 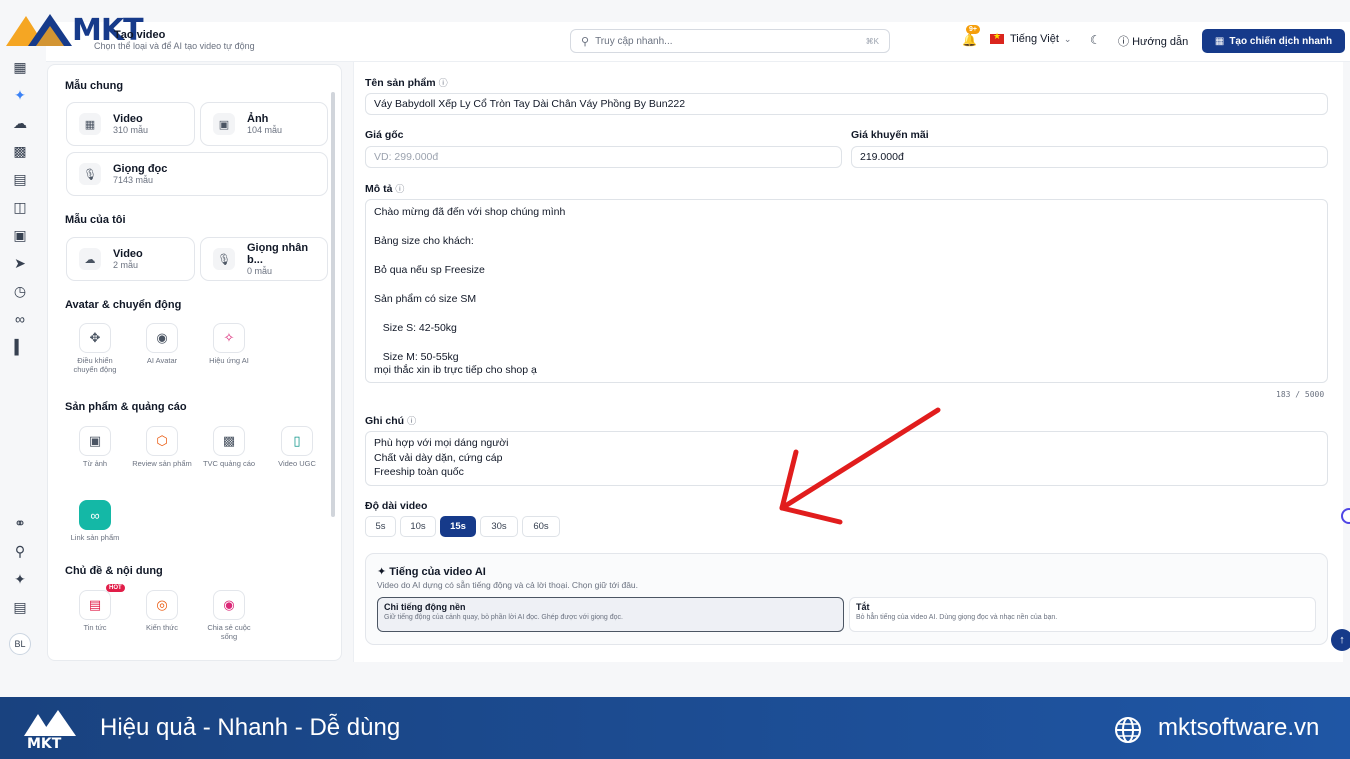 I want to click on note-label: Ghi chú ⓘ, so click(x=391, y=421).